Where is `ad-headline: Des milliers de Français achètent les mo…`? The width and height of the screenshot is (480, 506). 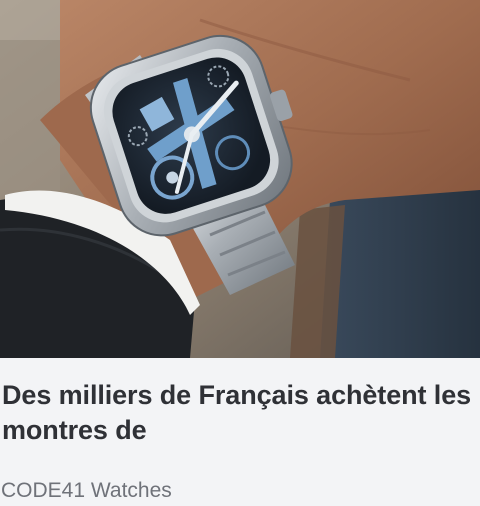
ad-headline: Des milliers de Français achètent les mo… is located at coordinates (237, 413).